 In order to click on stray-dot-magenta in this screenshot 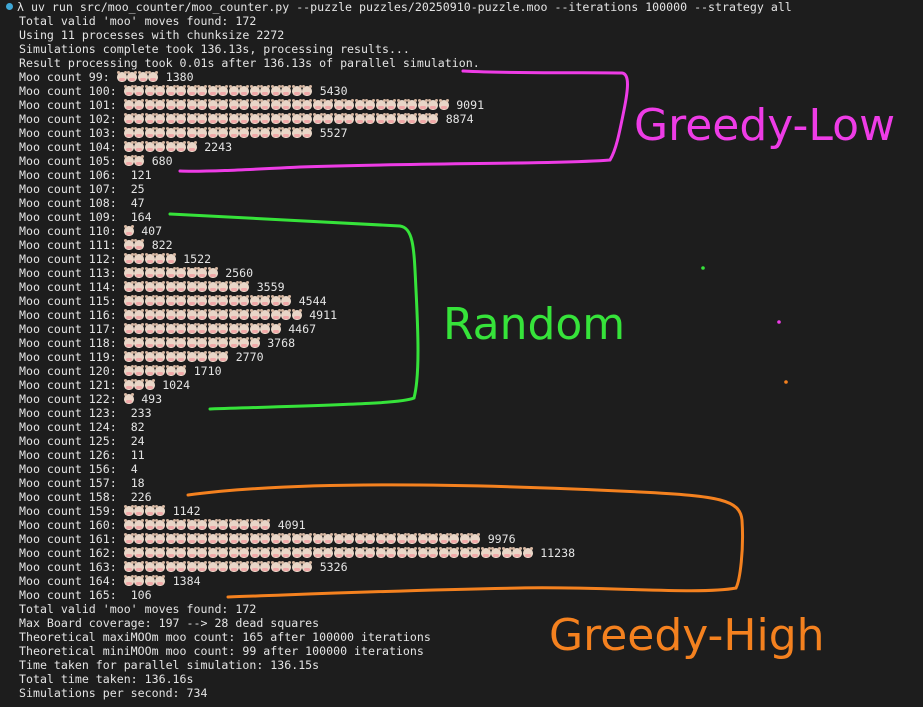, I will do `click(779, 322)`.